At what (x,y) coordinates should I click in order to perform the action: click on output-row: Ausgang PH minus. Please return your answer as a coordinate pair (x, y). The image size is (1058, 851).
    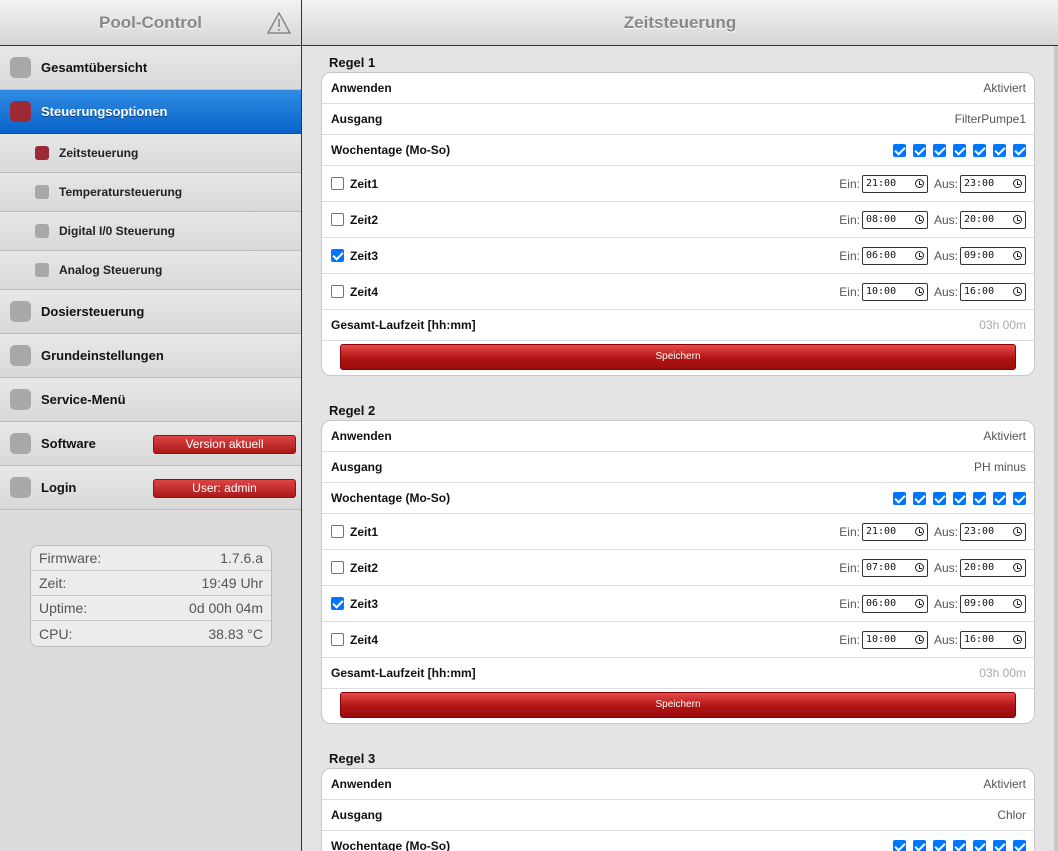
    Looking at the image, I should click on (678, 467).